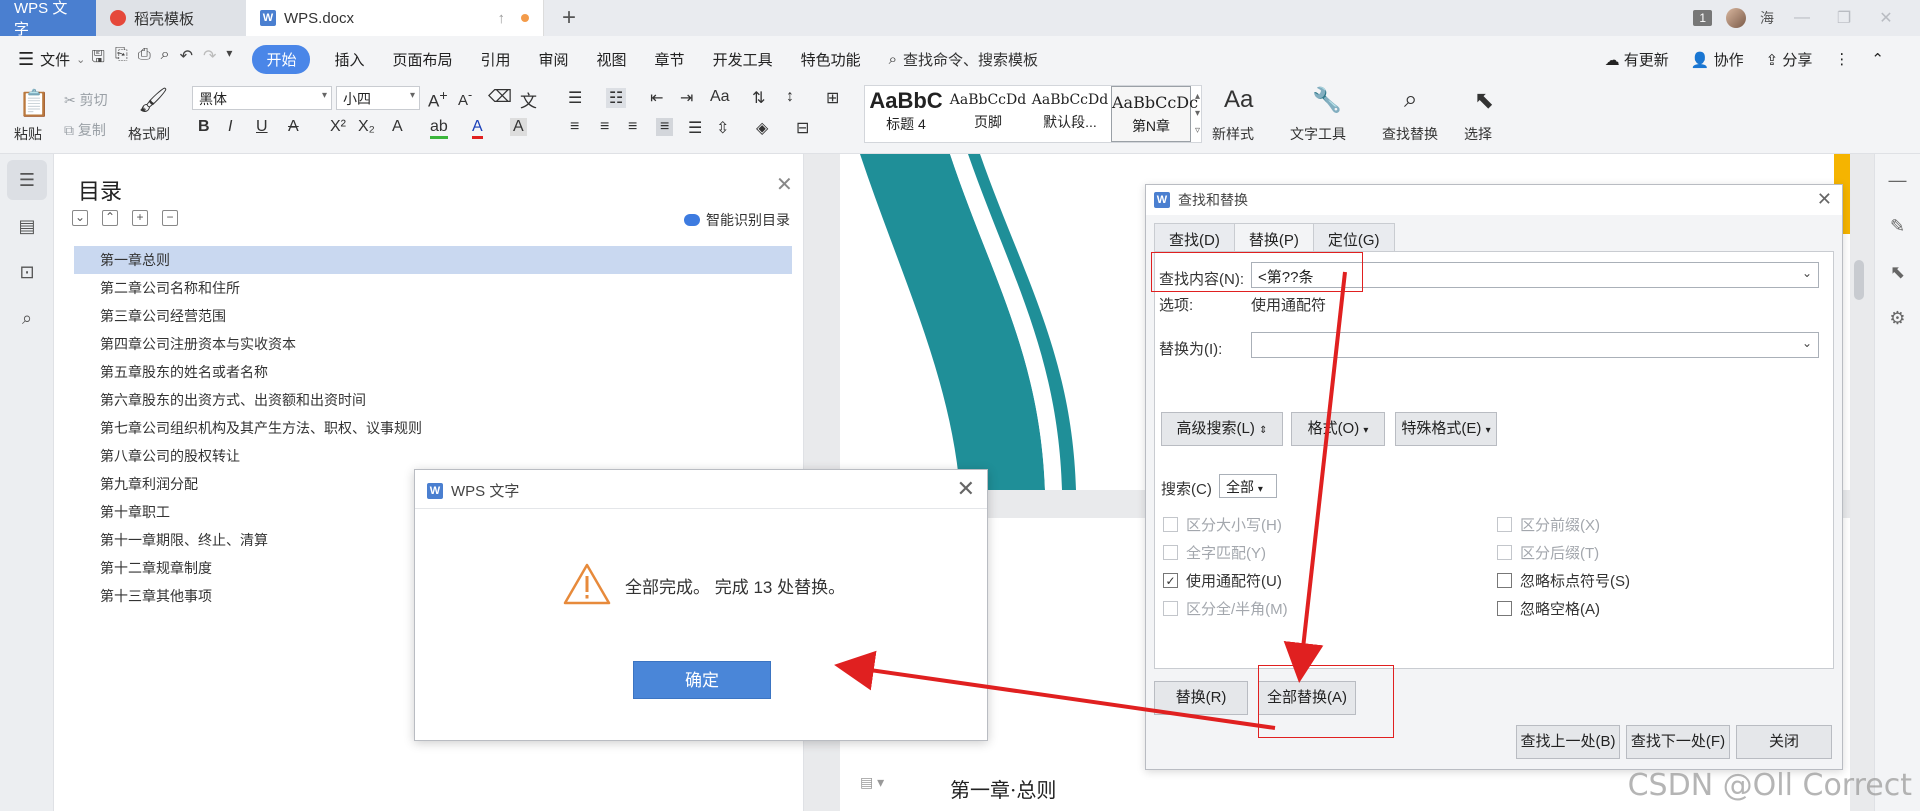  Describe the element at coordinates (433, 260) in the screenshot. I see `toc-item: 第一章总则` at that location.